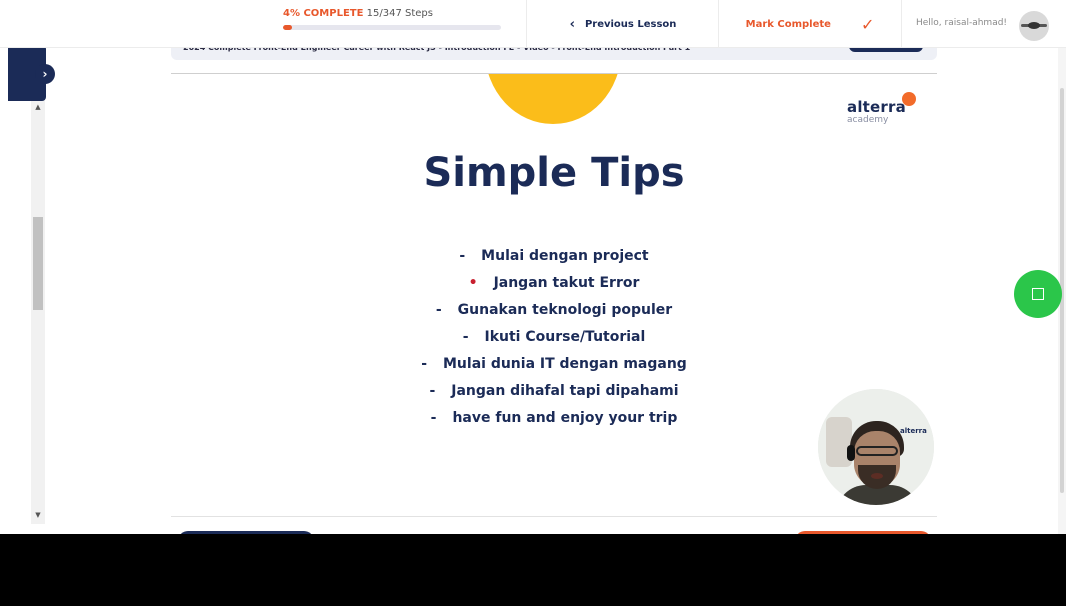  I want to click on progress-bar, so click(392, 27).